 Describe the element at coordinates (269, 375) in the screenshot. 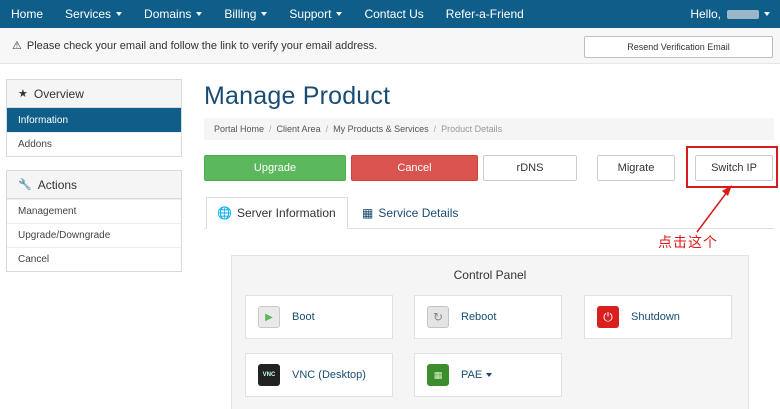

I see `vnc-icon: VNC` at that location.